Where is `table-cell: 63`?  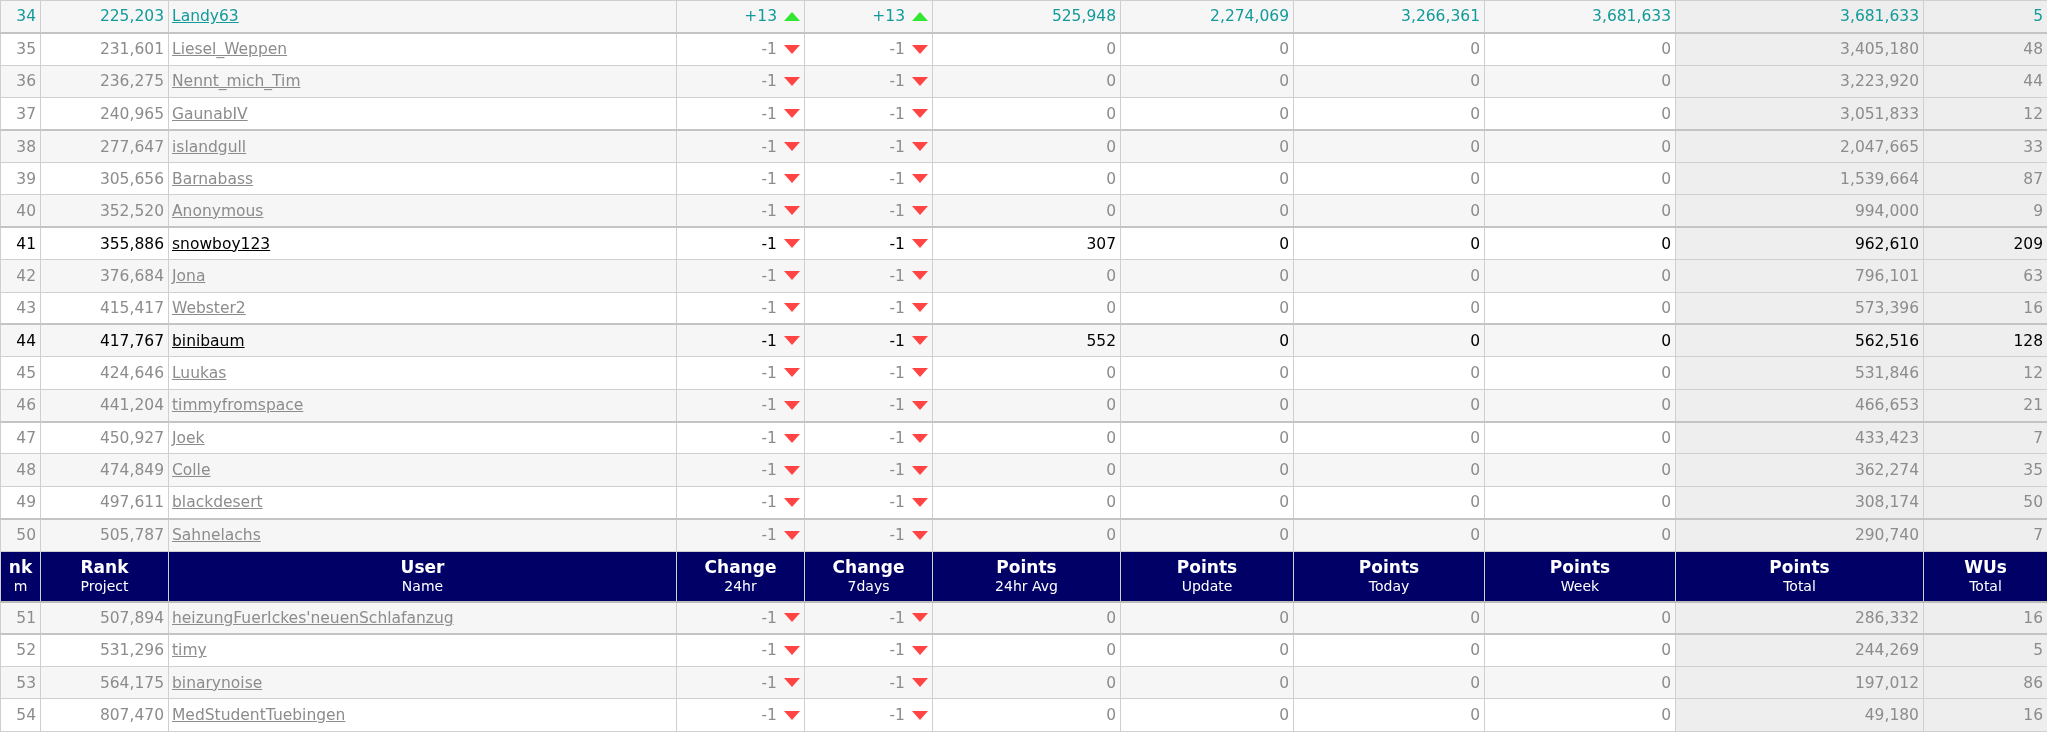
table-cell: 63 is located at coordinates (1985, 275).